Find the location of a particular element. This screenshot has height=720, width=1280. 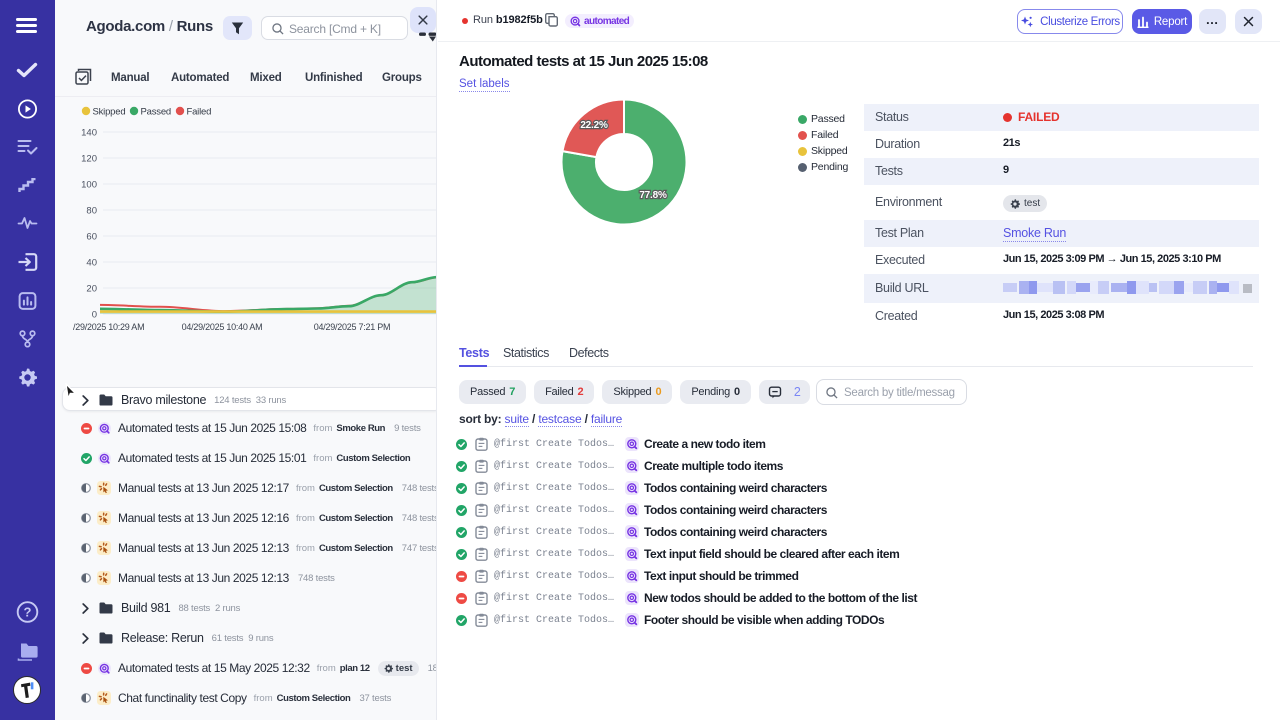

svg-text: Skipped is located at coordinates (109, 112).